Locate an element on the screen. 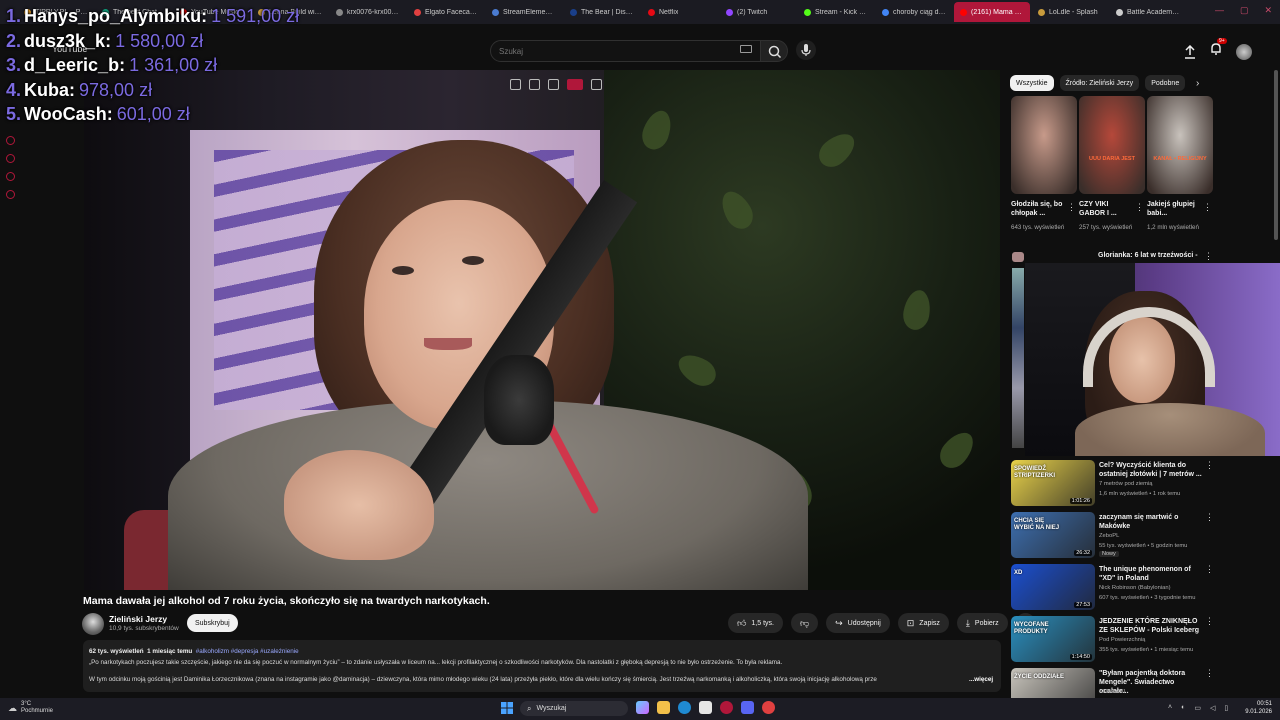 This screenshot has height=720, width=1280. close-icon: ✕ is located at coordinates (1268, 10).